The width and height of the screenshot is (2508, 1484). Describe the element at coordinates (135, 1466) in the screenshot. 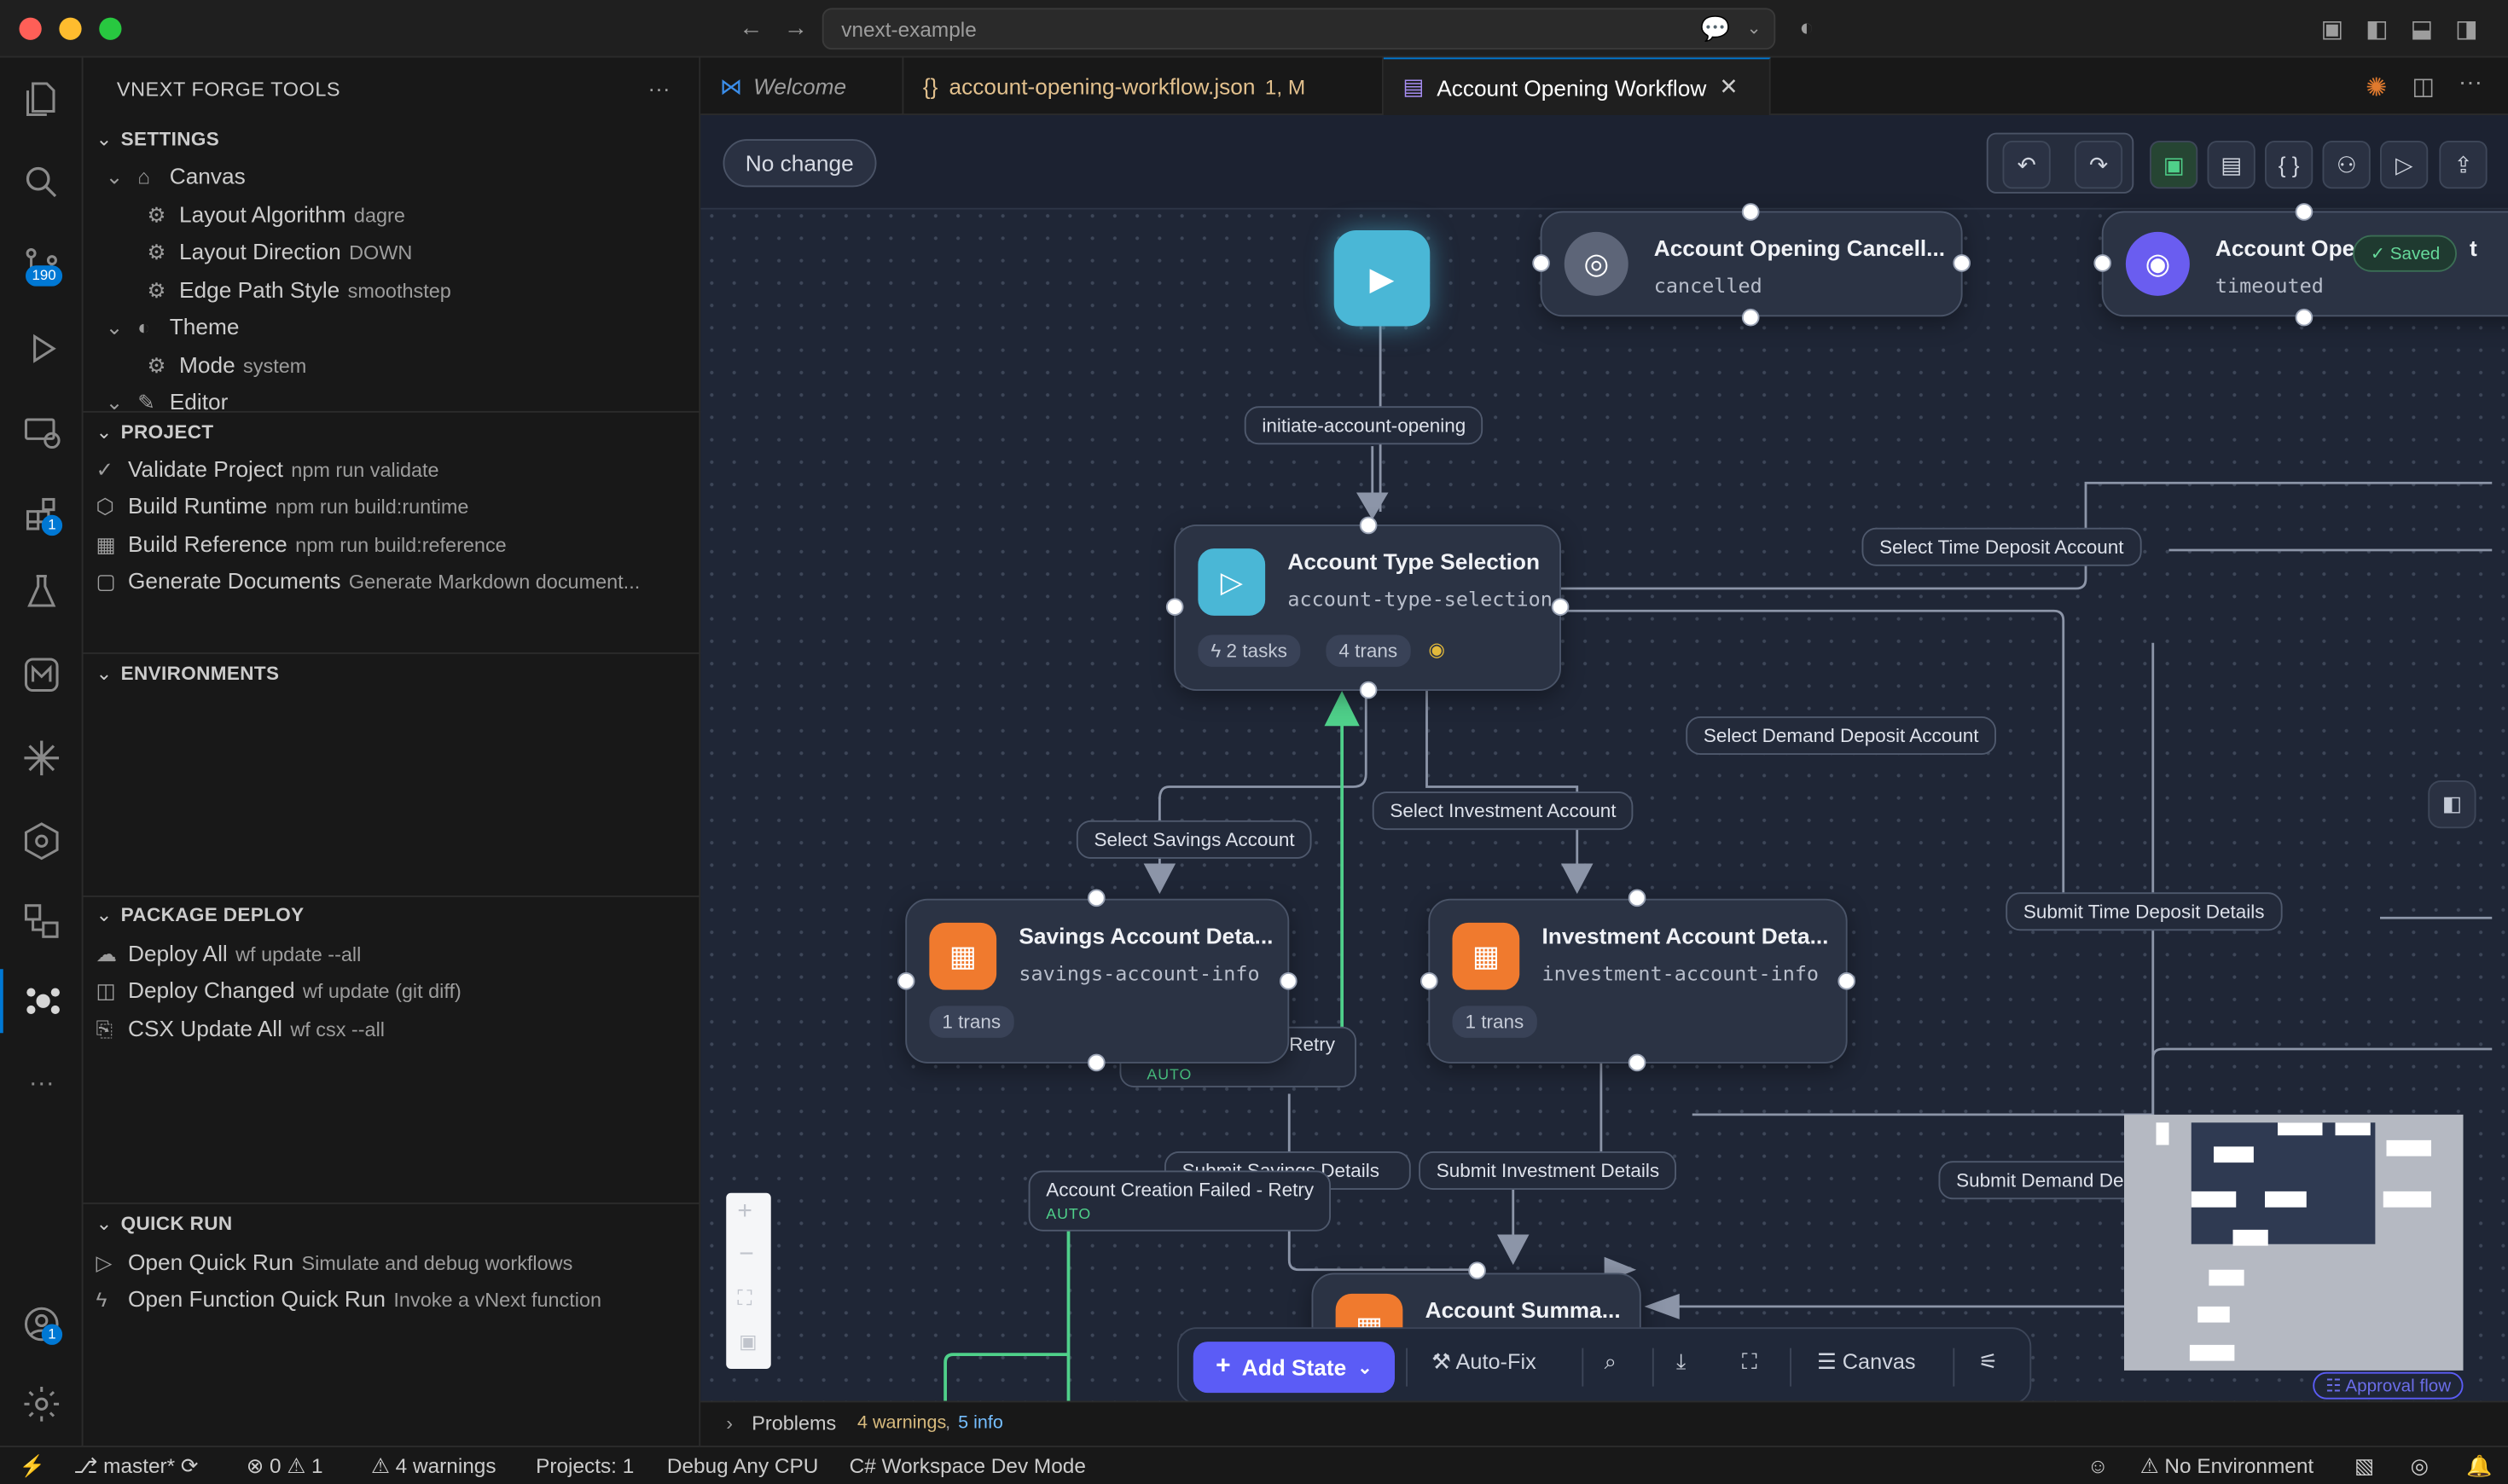

I see `branch-indicator: ⎇ master* ⟳` at that location.